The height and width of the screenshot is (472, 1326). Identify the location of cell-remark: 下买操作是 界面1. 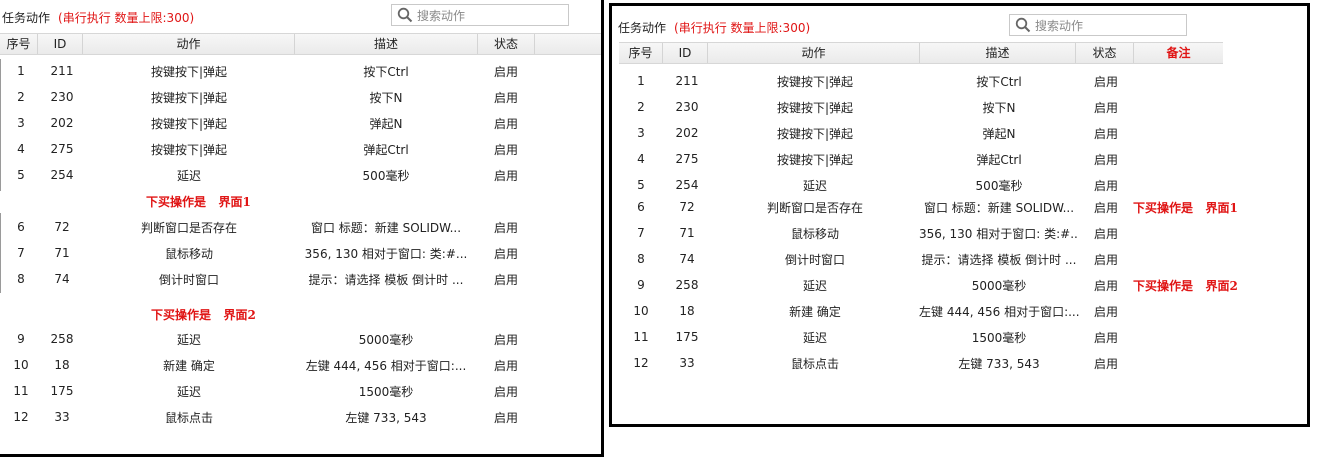
(1185, 207).